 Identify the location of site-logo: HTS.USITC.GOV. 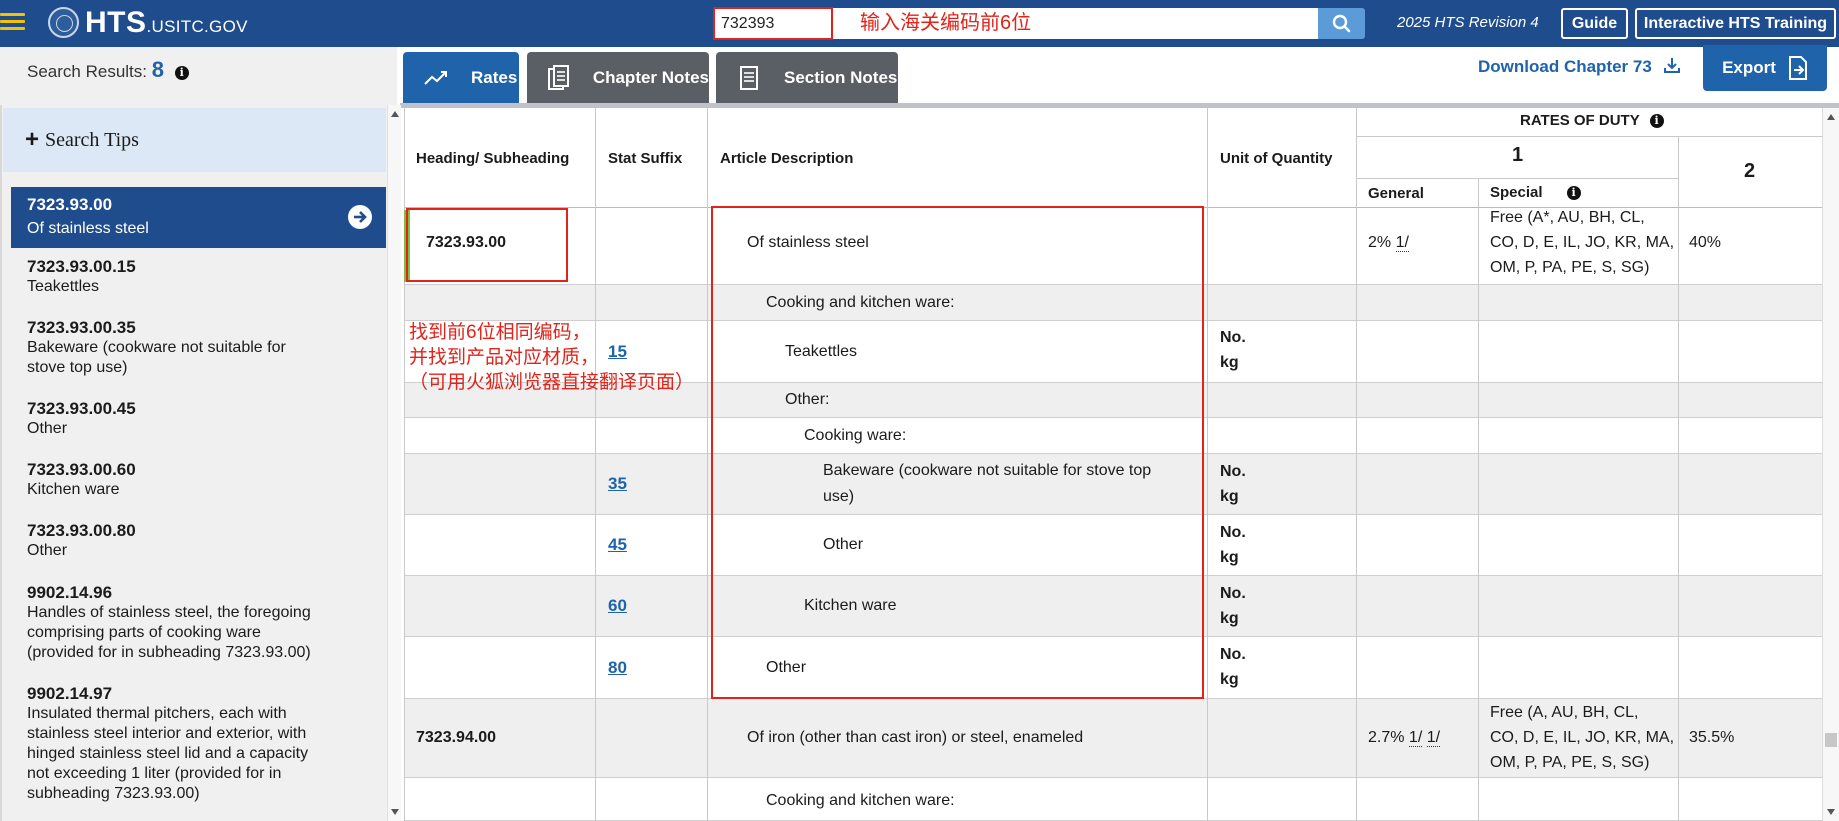
(166, 23).